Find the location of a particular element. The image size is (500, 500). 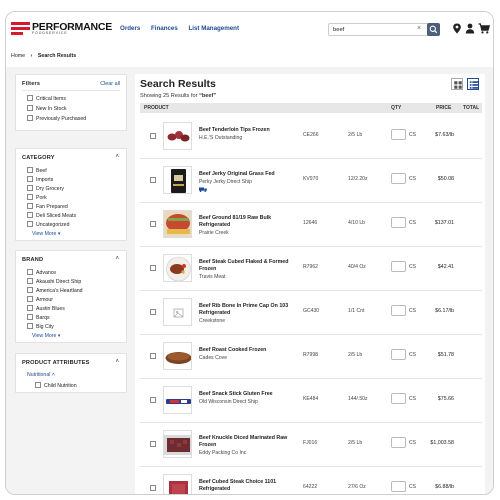

search-button is located at coordinates (433, 29).